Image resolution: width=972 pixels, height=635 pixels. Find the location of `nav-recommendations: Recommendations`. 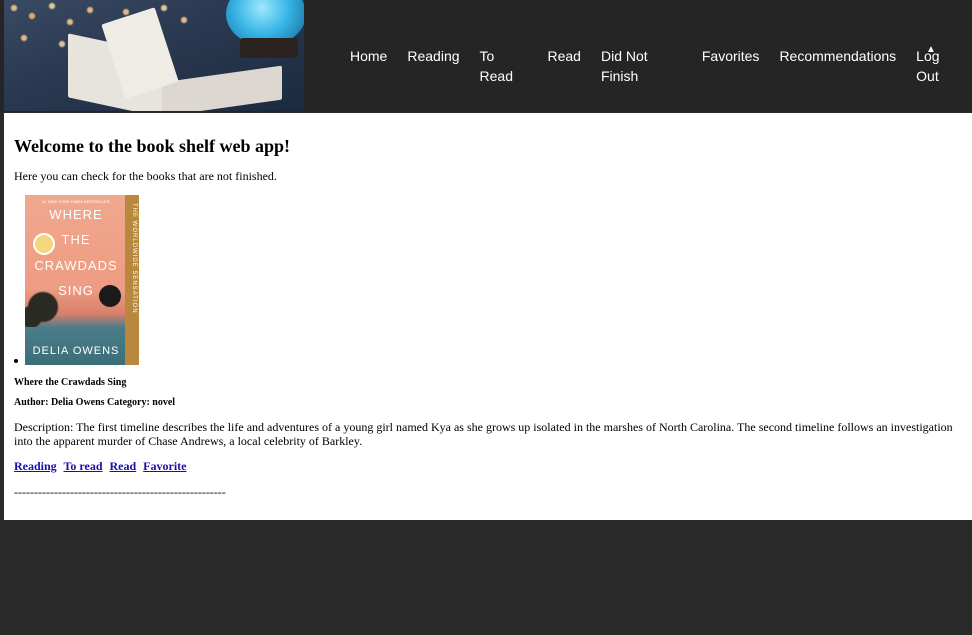

nav-recommendations: Recommendations is located at coordinates (837, 56).